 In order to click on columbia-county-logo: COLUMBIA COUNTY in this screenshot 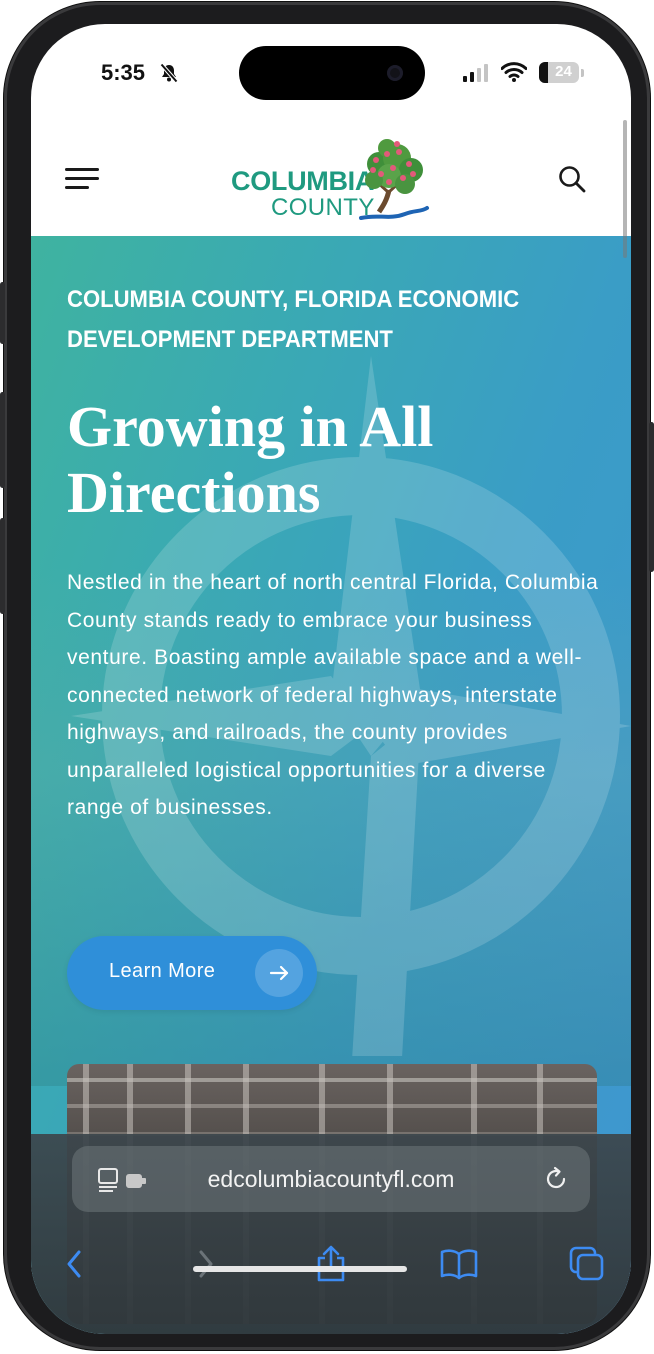, I will do `click(332, 180)`.